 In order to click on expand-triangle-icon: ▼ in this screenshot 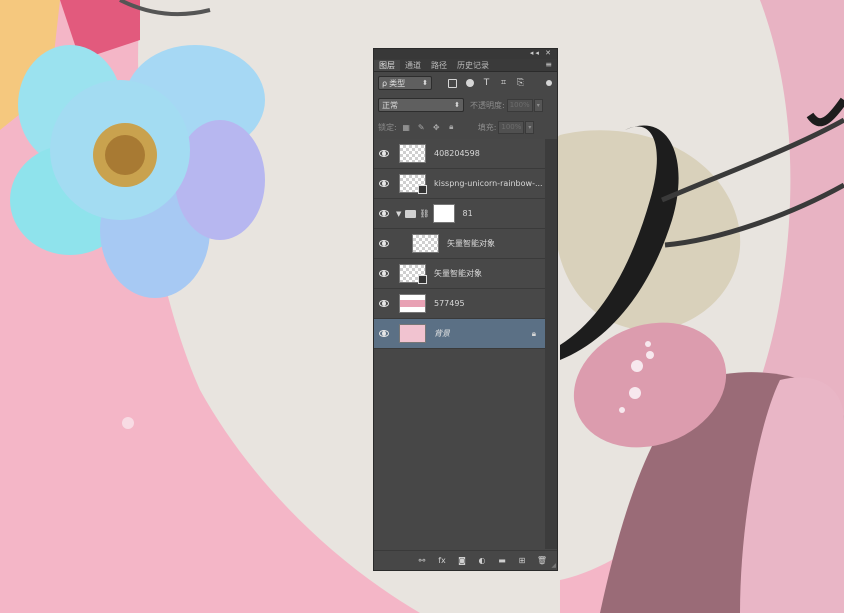, I will do `click(398, 214)`.